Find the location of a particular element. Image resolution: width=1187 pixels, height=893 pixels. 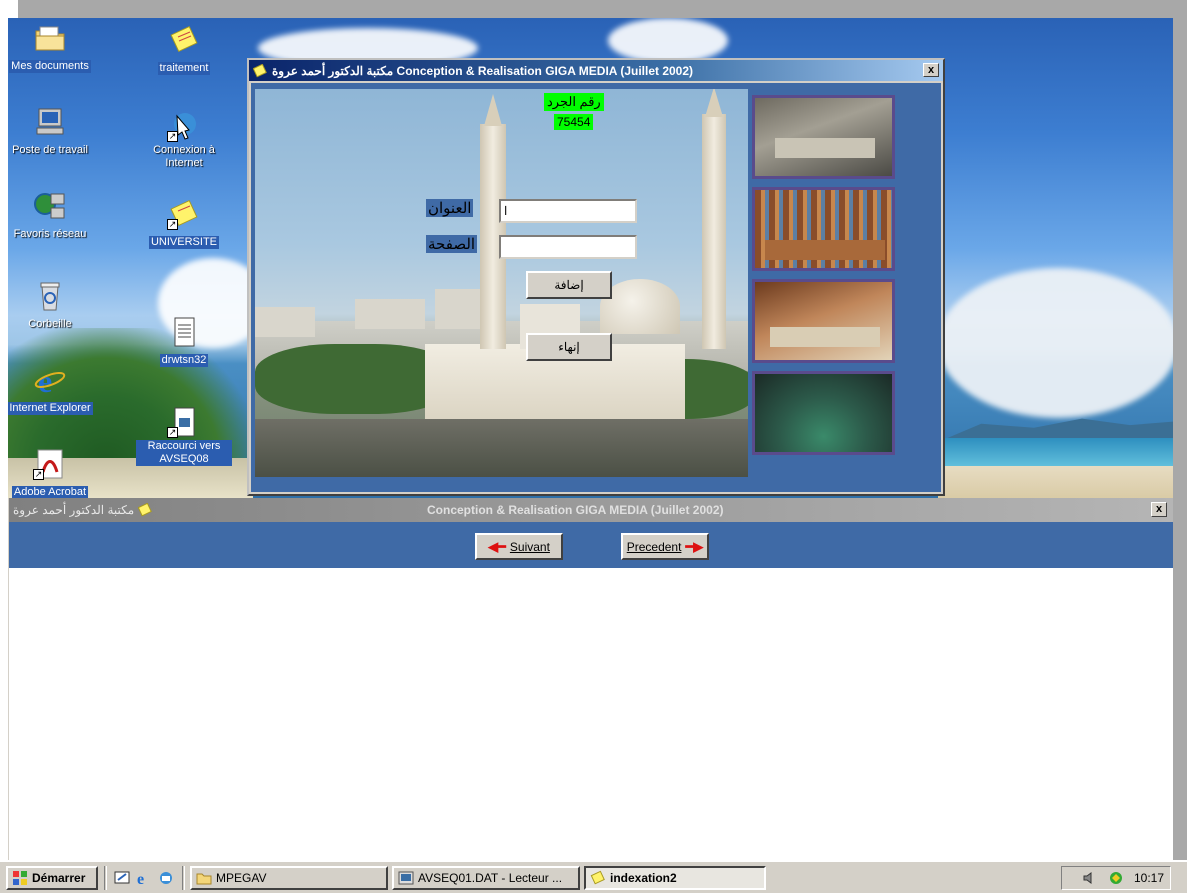

desktop-icon-internet-explorer: e Internet Explorer is located at coordinates (53, 389).